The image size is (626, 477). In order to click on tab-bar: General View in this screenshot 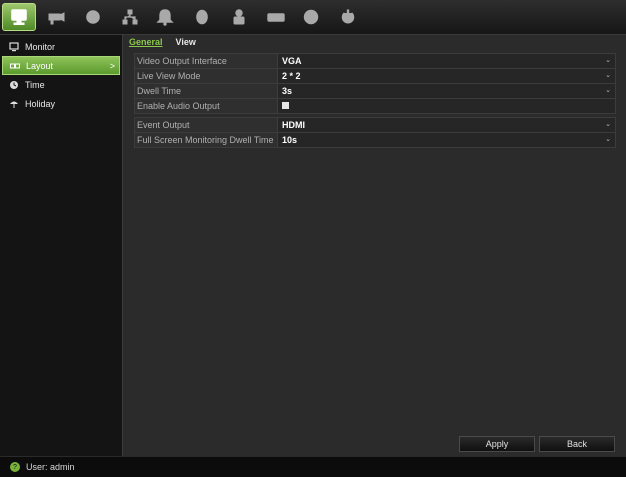, I will do `click(162, 42)`.